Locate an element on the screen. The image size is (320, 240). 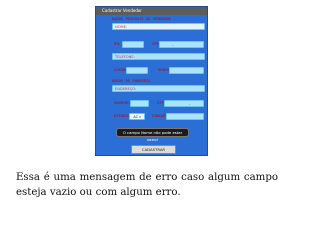
state-select: AC ▾ is located at coordinates (137, 116).